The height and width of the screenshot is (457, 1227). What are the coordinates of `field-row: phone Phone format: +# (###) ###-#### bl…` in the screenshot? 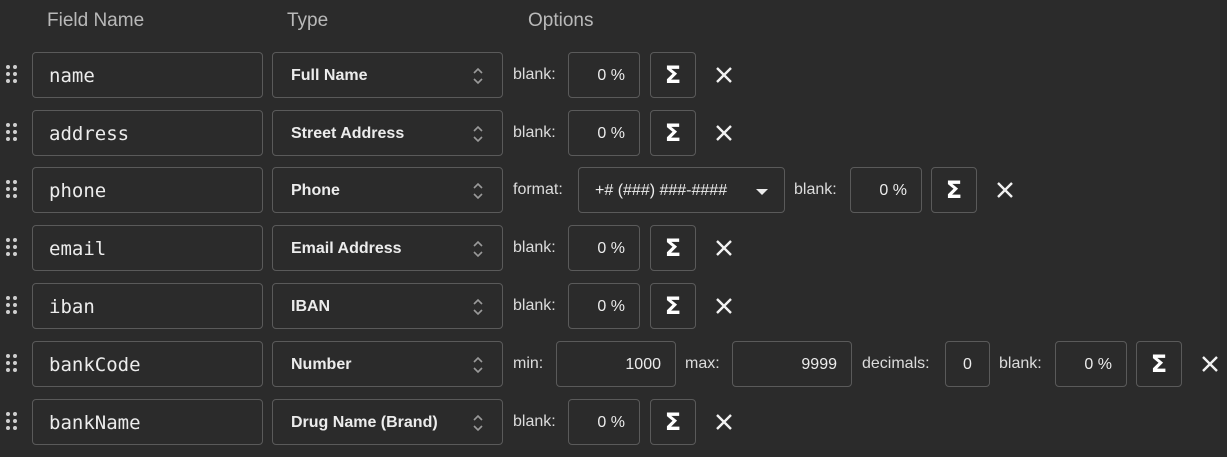 It's located at (613, 191).